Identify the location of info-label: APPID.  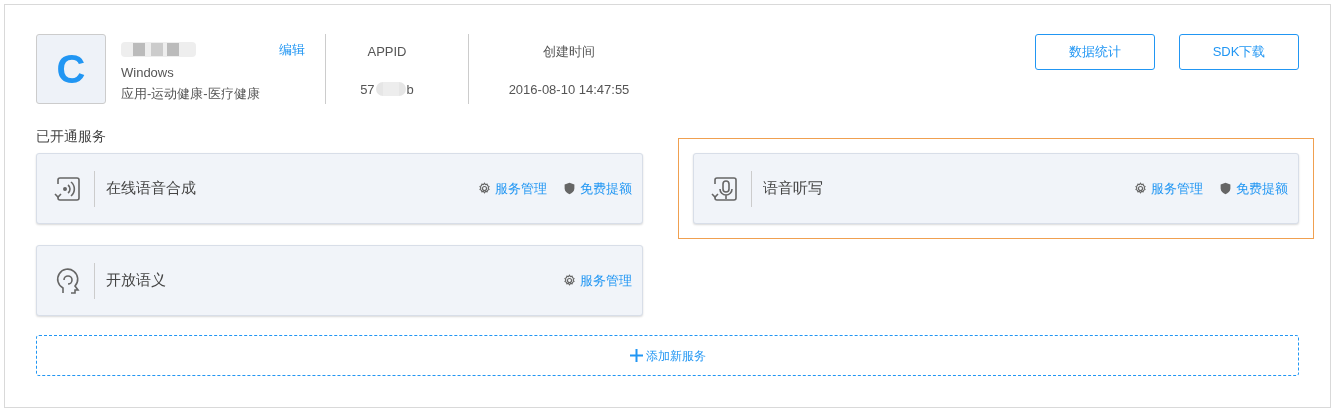
(387, 52).